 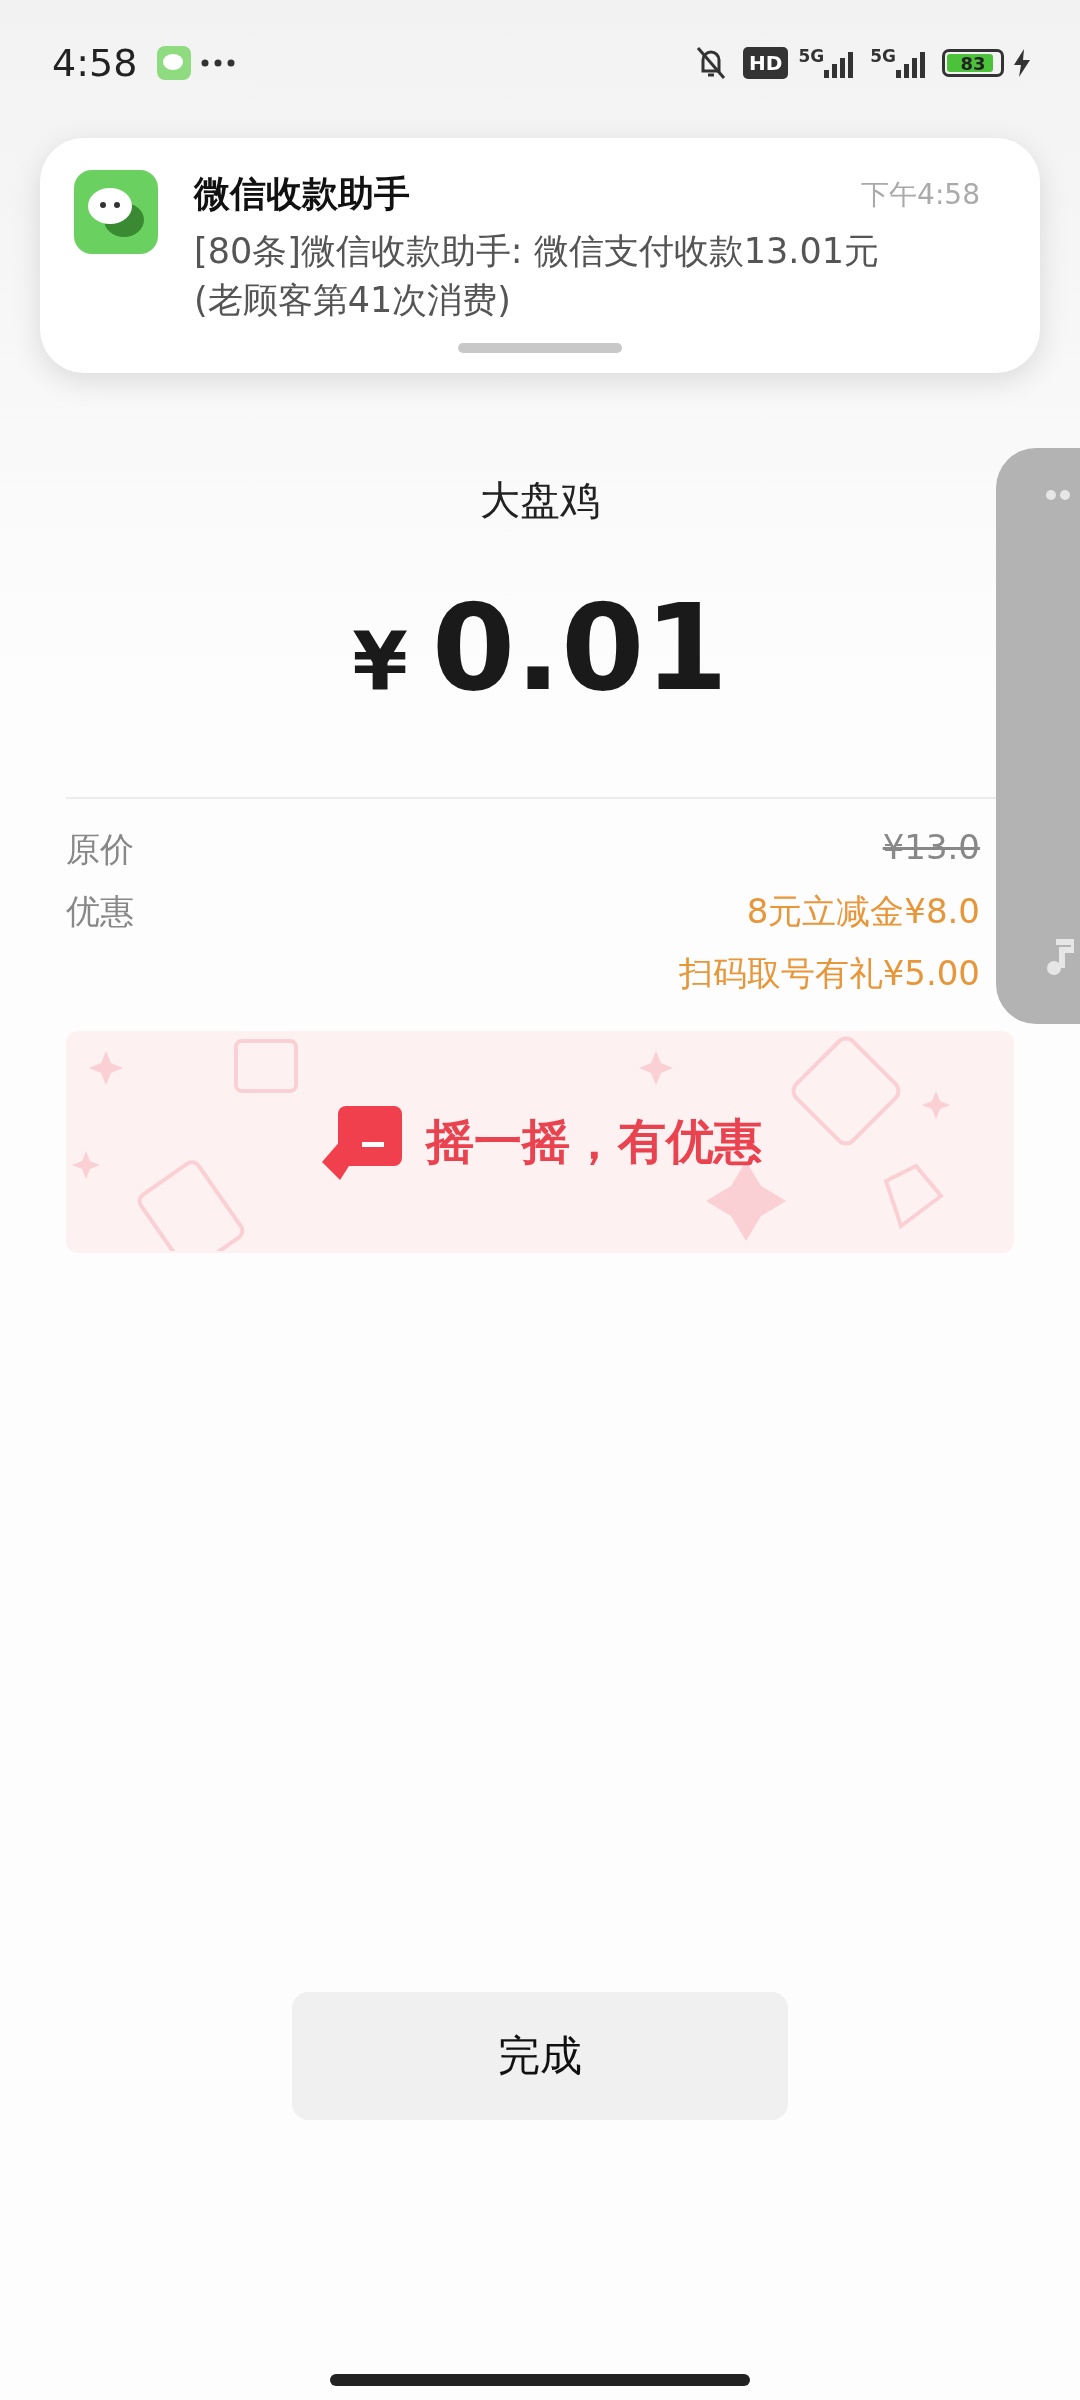 I want to click on shake-banner-text: 摇一摇，有优惠, so click(x=594, y=1141).